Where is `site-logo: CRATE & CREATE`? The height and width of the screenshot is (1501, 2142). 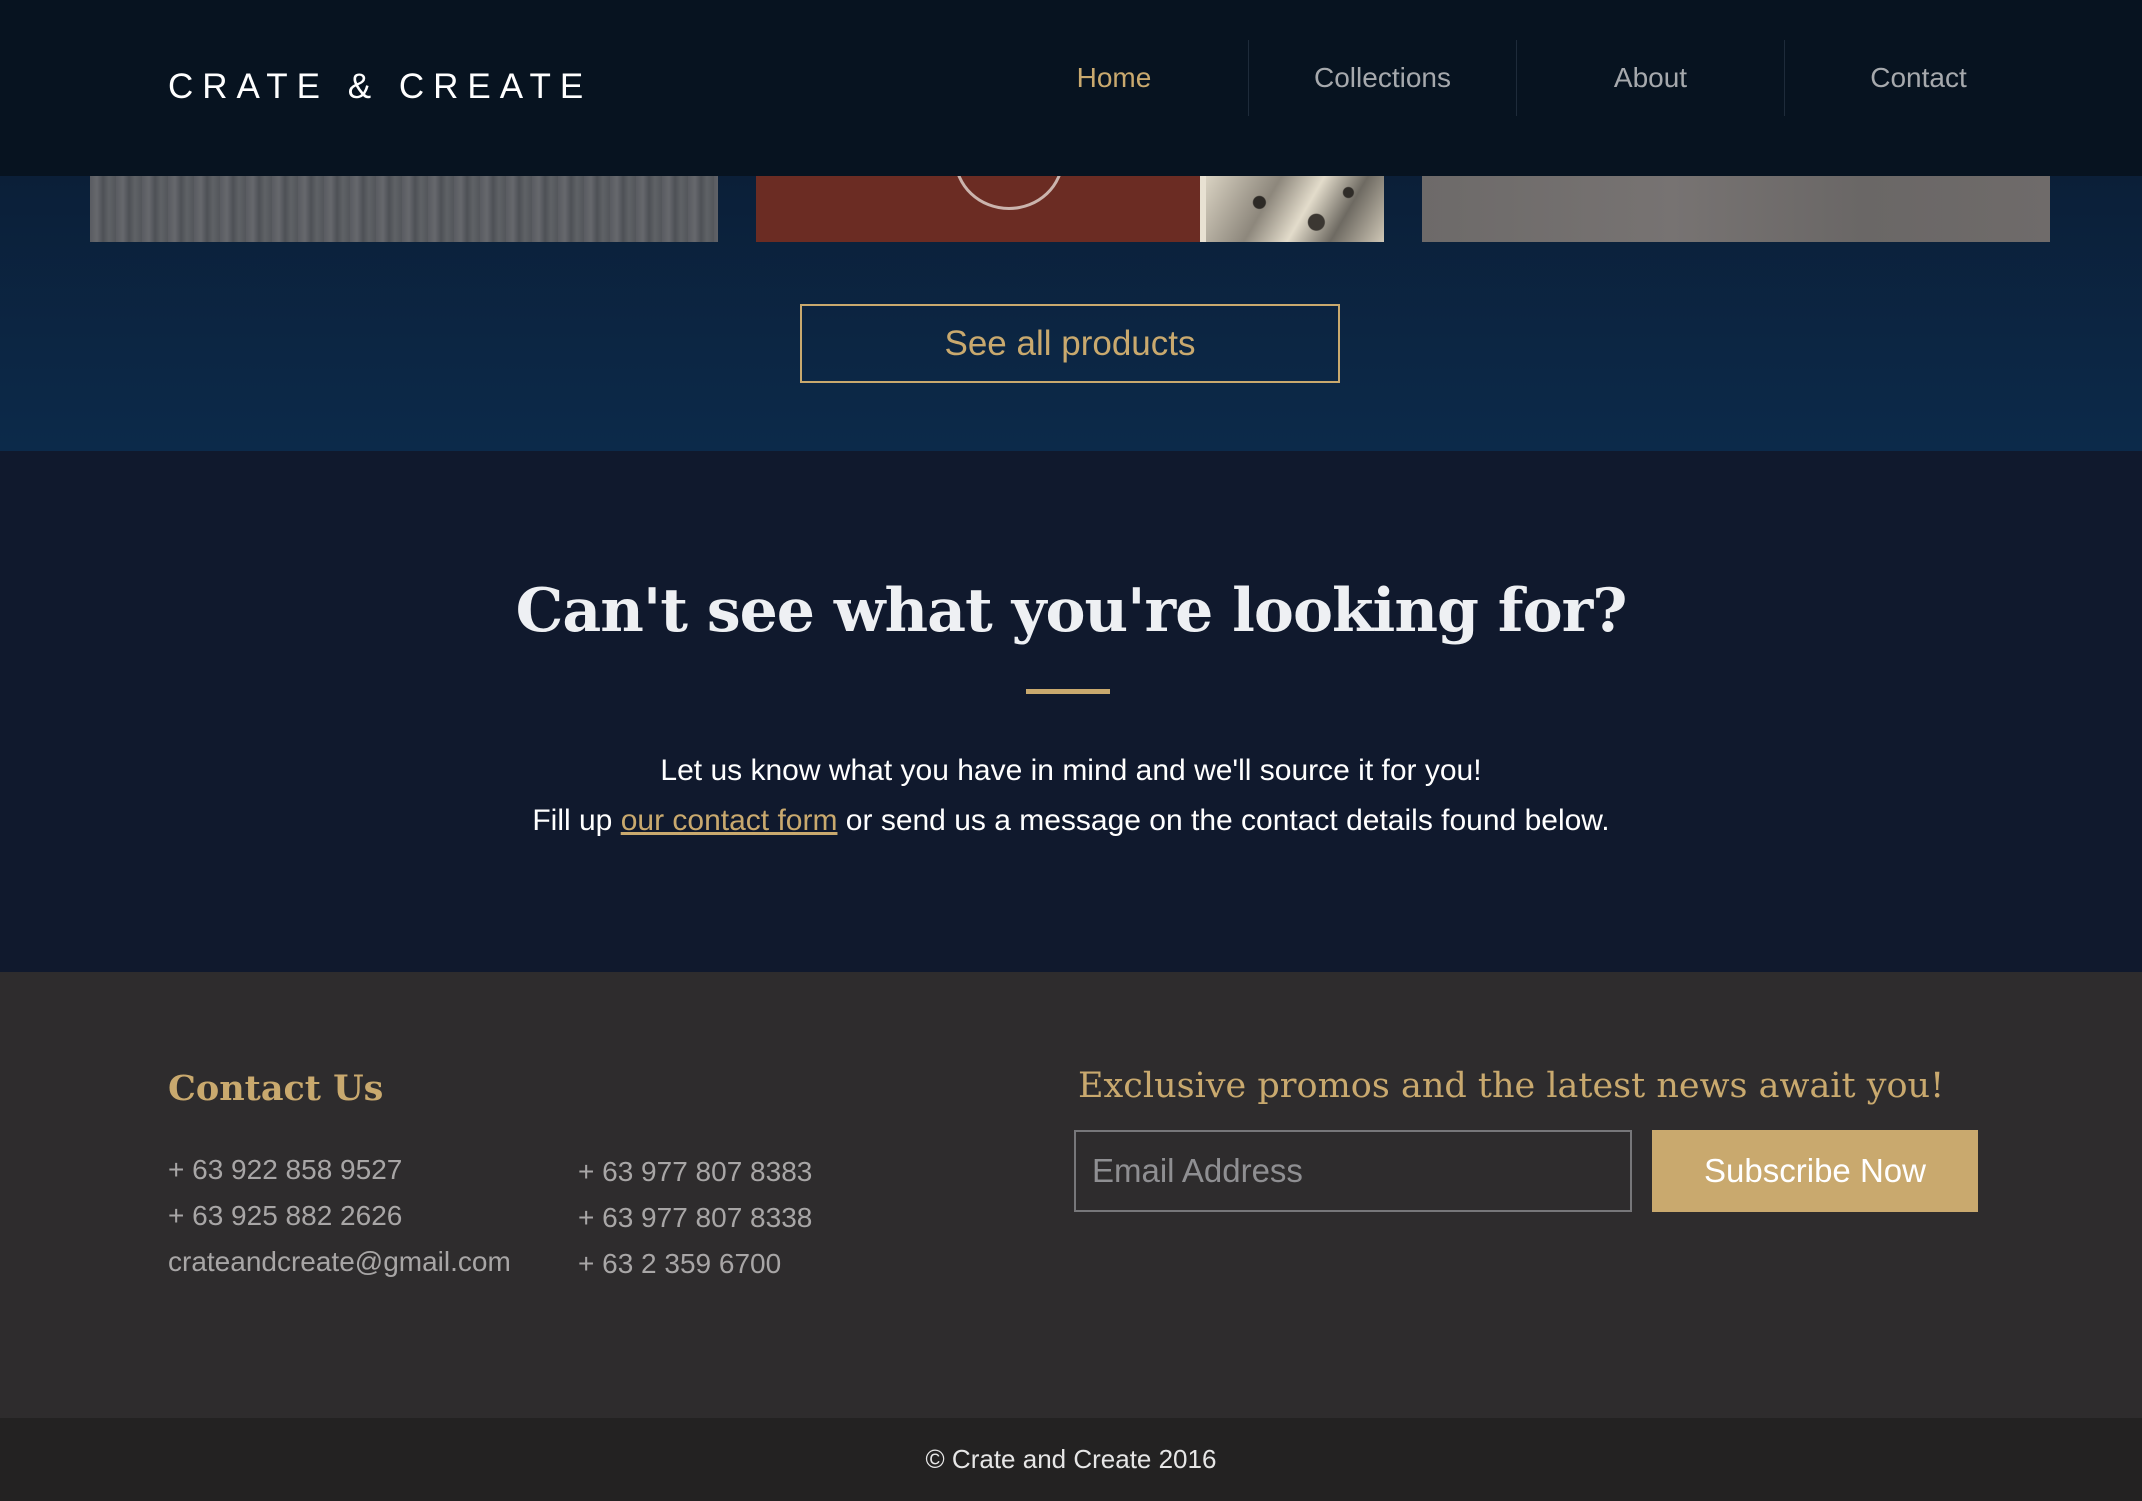
site-logo: CRATE & CREATE is located at coordinates (380, 87).